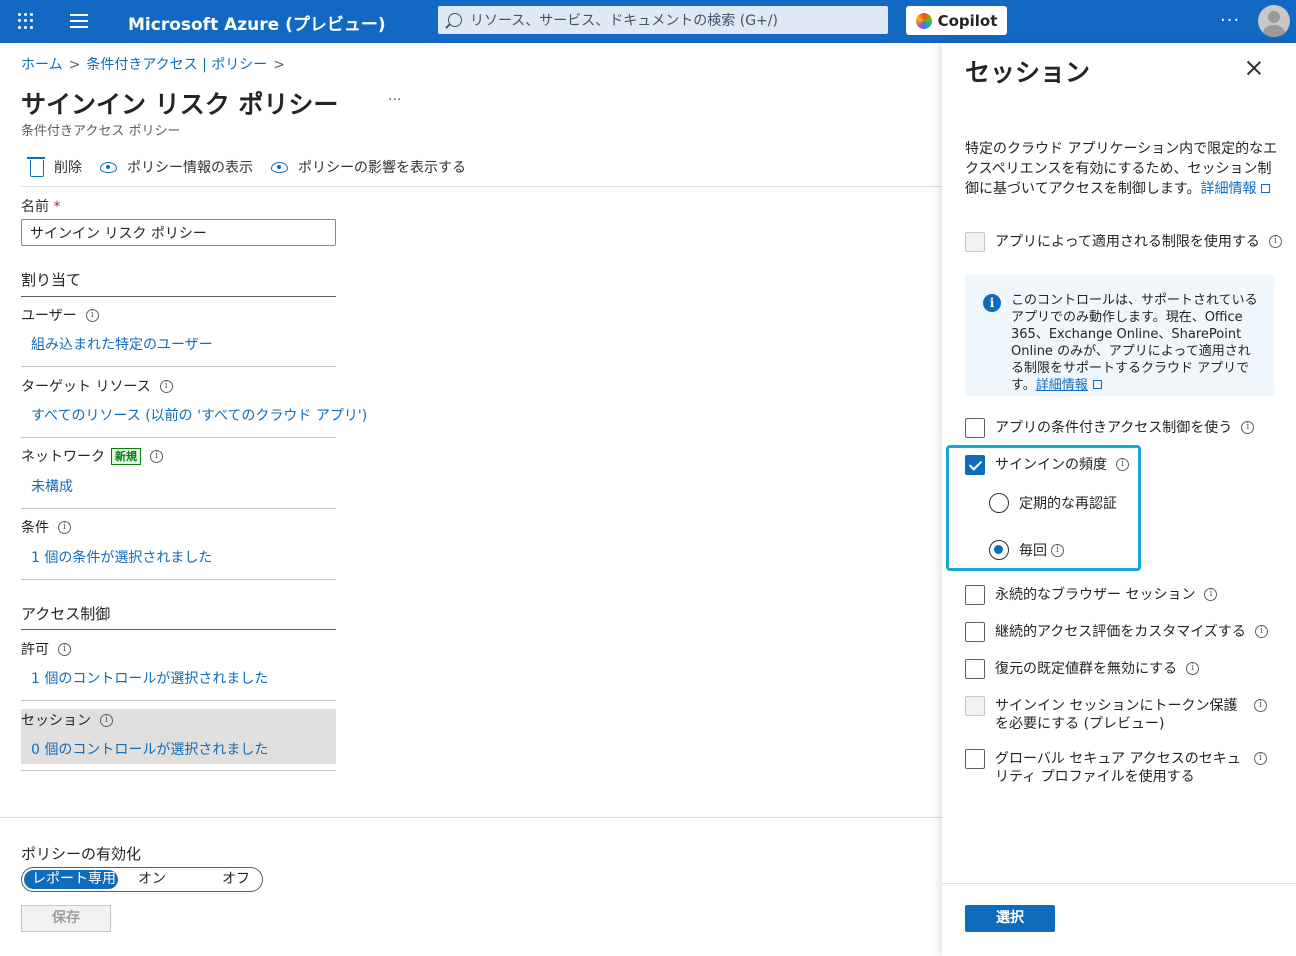 The height and width of the screenshot is (956, 1296). Describe the element at coordinates (1051, 465) in the screenshot. I see `signin-frequency-label: サインインの頻度` at that location.